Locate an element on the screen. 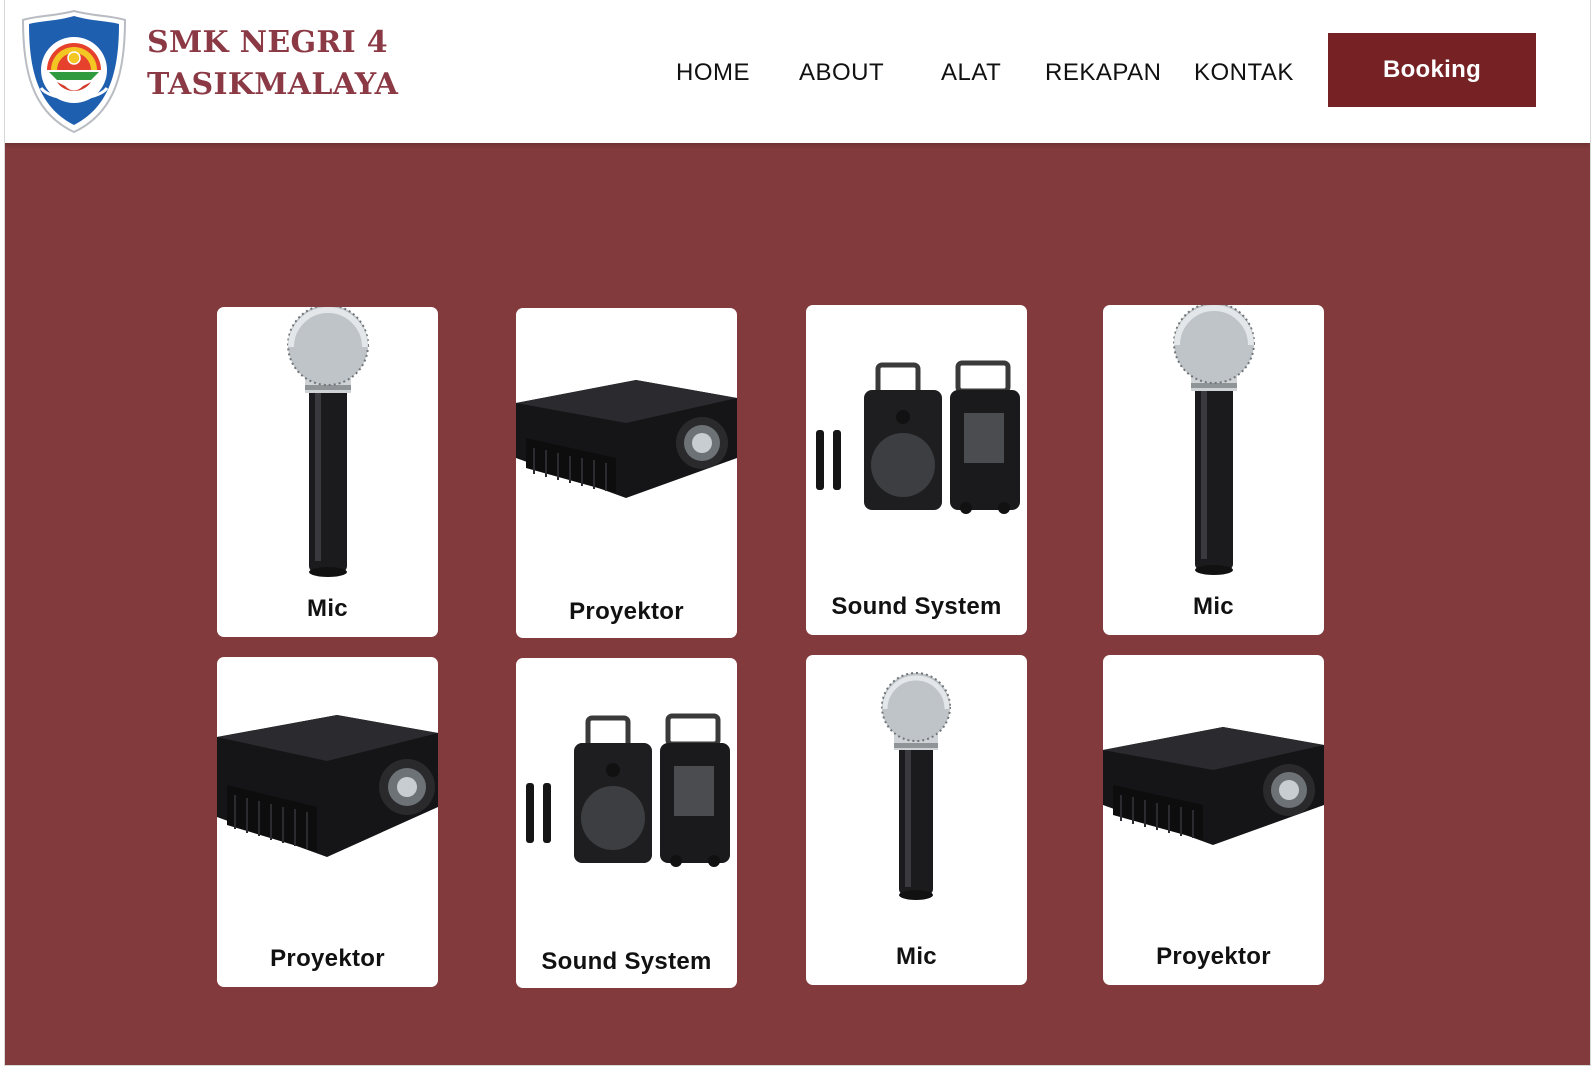  school-logo-icon is located at coordinates (74, 71).